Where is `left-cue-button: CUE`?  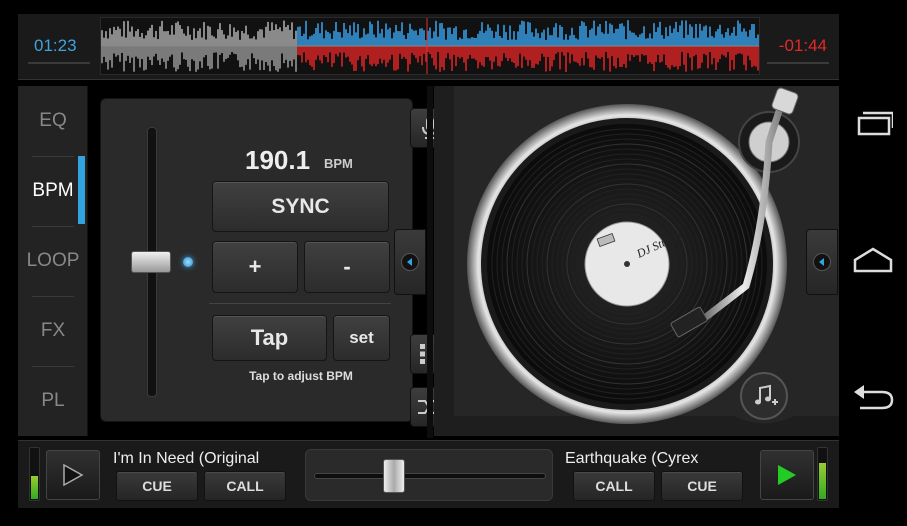
left-cue-button: CUE is located at coordinates (157, 486).